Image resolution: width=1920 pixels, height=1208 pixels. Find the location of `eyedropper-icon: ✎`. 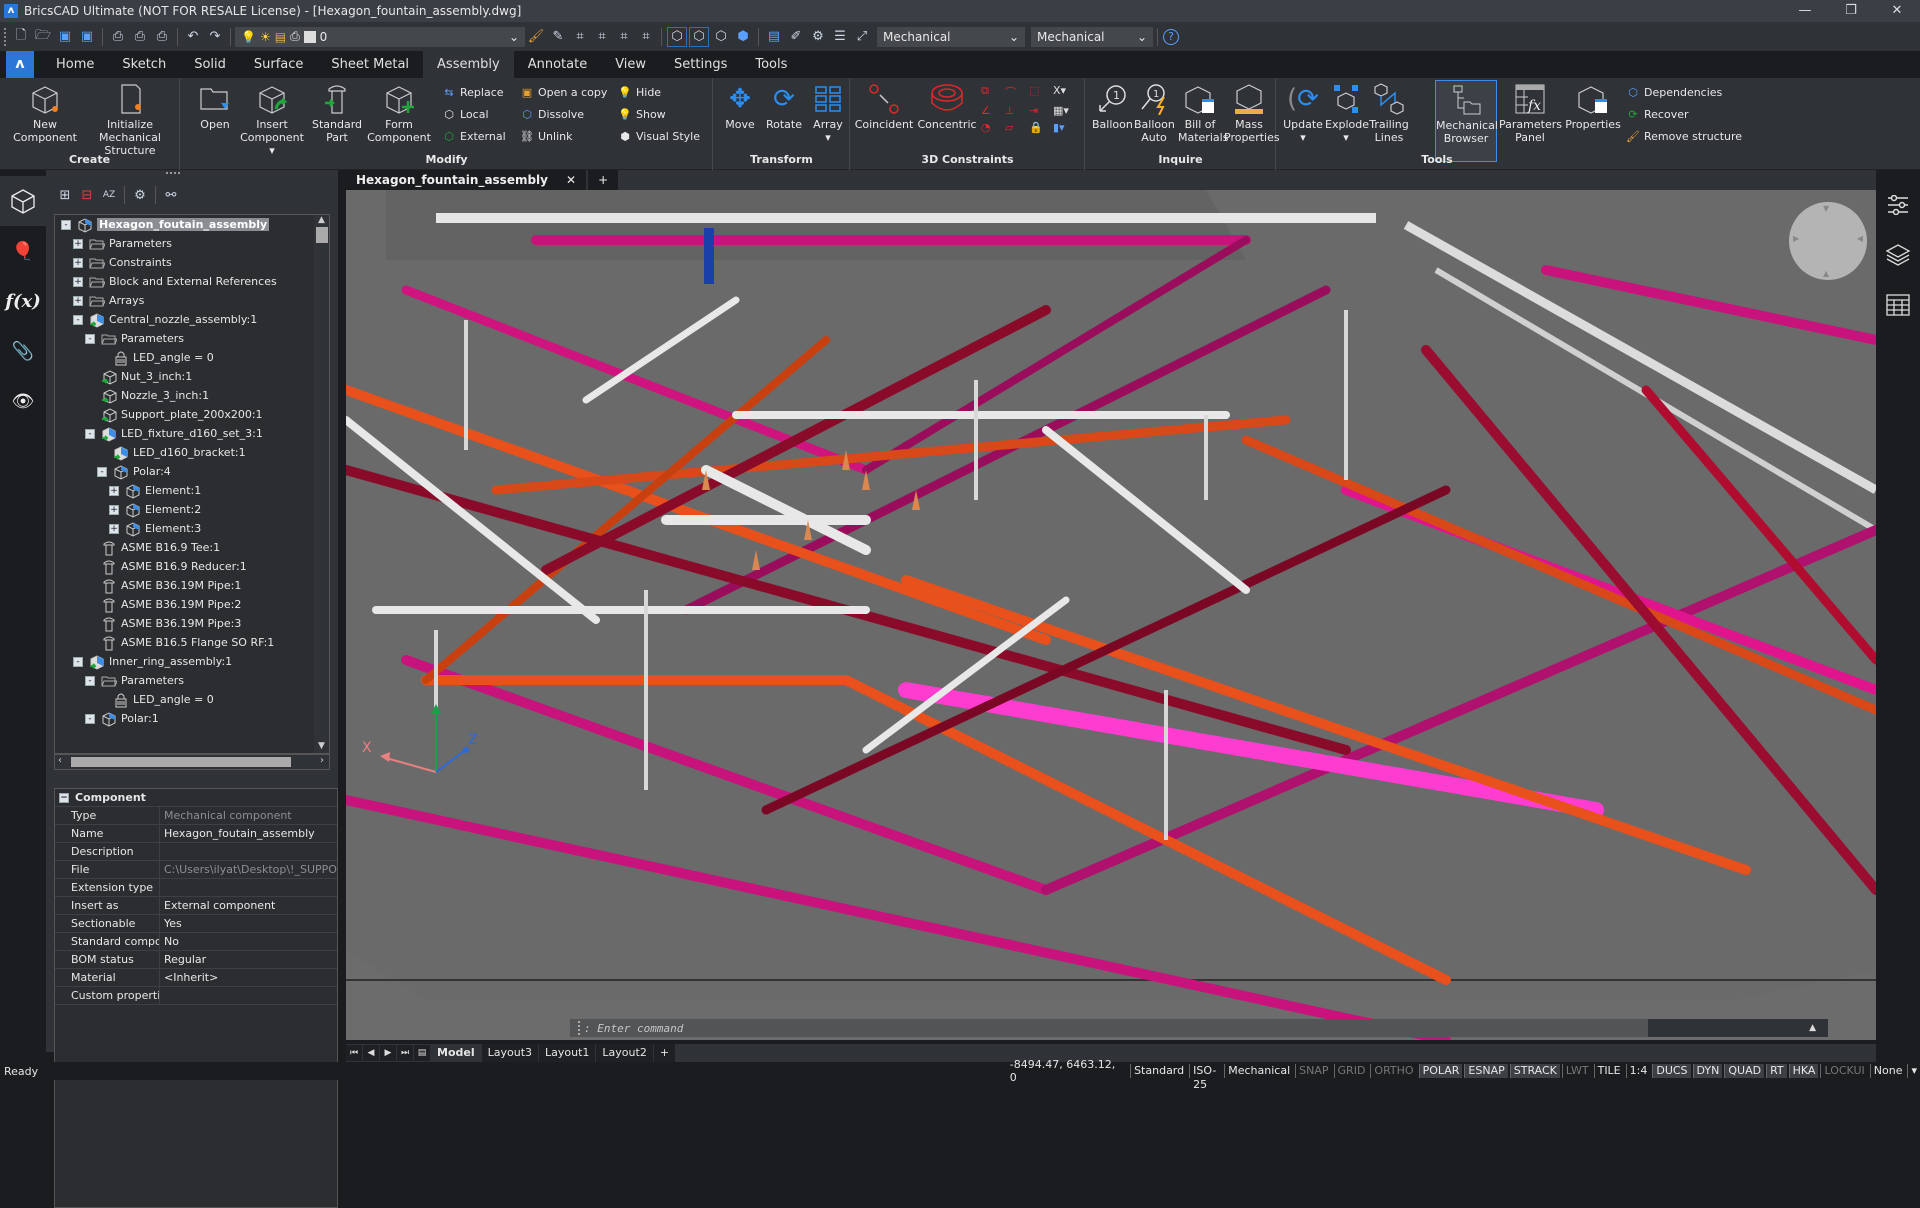

eyedropper-icon: ✎ is located at coordinates (558, 37).